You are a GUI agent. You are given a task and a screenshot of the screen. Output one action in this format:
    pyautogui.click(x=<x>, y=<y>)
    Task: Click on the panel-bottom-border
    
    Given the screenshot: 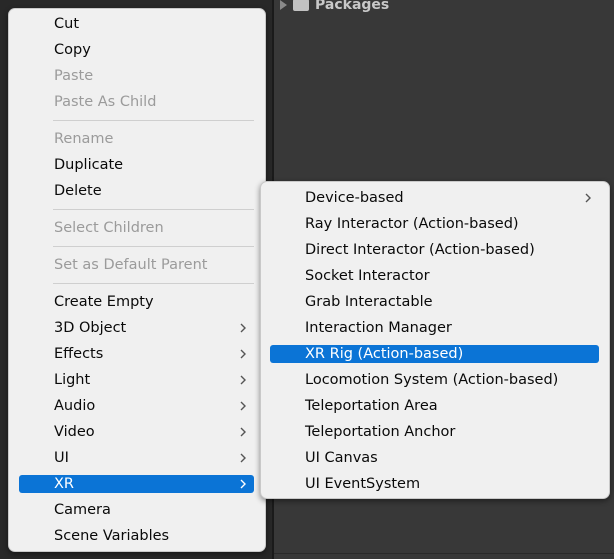 What is the action you would take?
    pyautogui.click(x=444, y=553)
    